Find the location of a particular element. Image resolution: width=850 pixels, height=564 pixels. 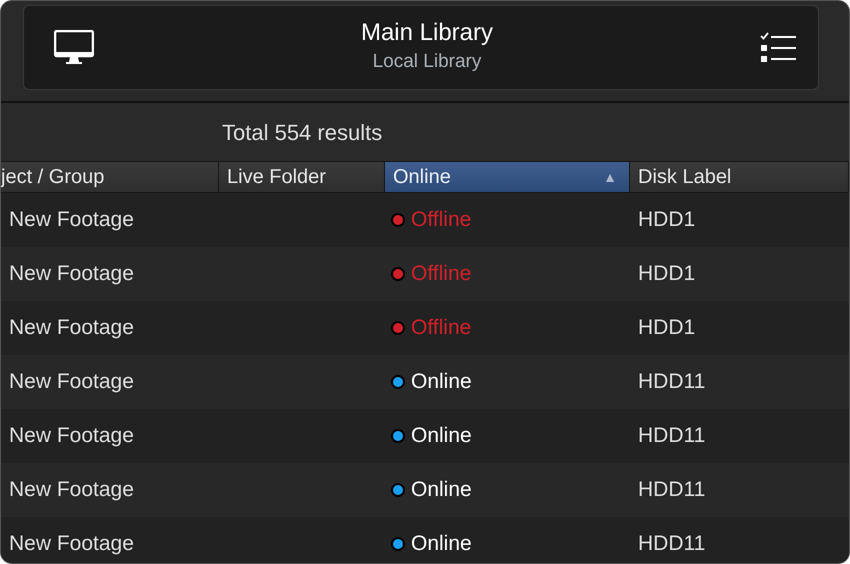

library-title: Main Library is located at coordinates (427, 33).